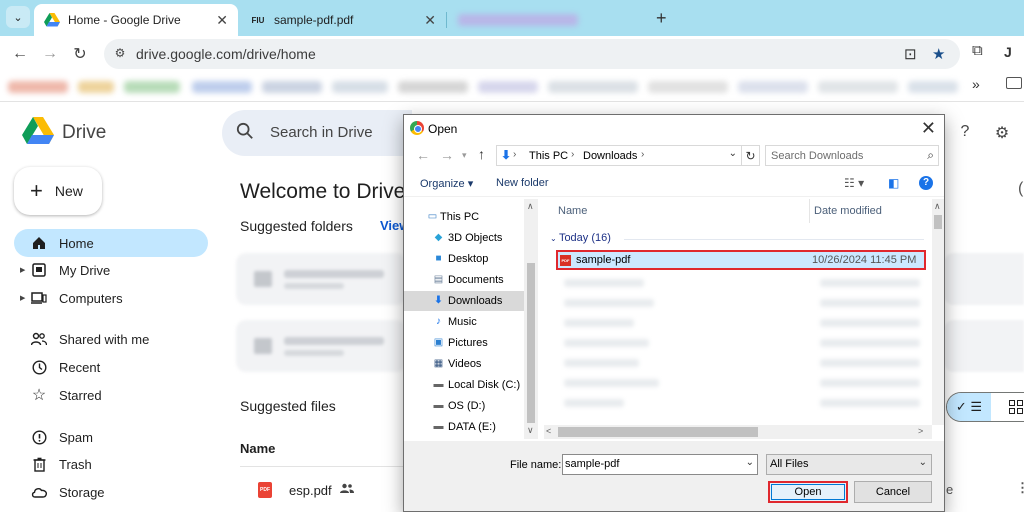  What do you see at coordinates (548, 431) in the screenshot?
I see `scroll-left-icon: <` at bounding box center [548, 431].